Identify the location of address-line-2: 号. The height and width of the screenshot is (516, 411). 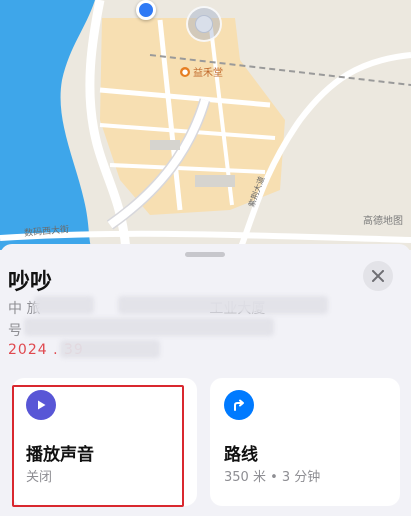
(15, 331).